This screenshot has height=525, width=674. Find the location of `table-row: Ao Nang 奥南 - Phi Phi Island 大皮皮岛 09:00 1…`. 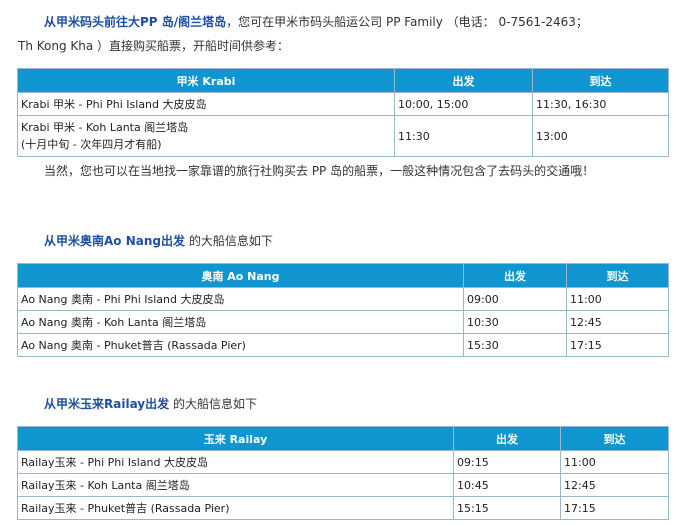

table-row: Ao Nang 奥南 - Phi Phi Island 大皮皮岛 09:00 1… is located at coordinates (343, 299).